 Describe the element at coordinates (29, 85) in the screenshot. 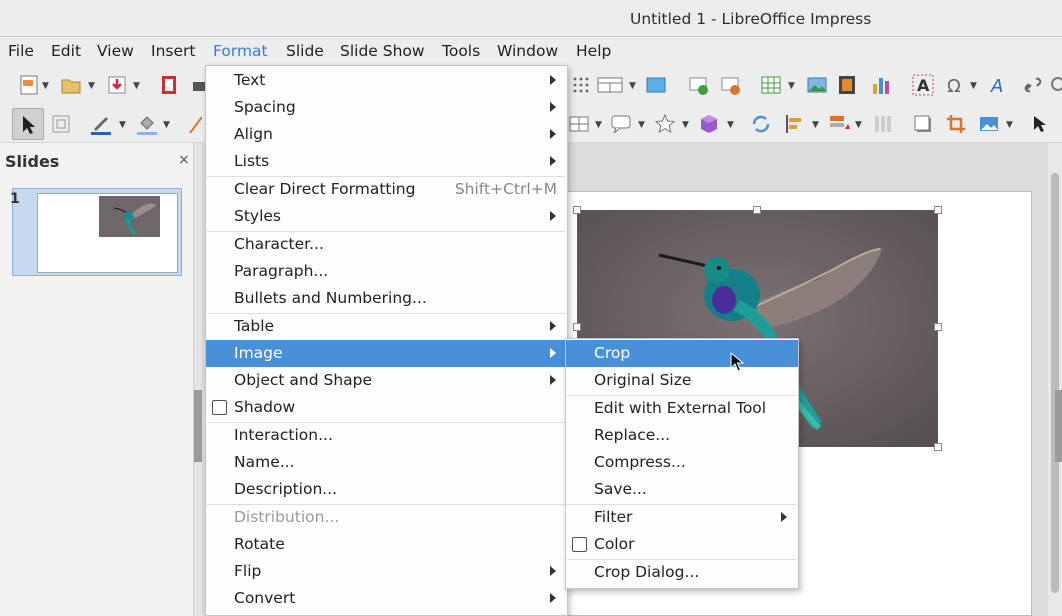

I see `new-document-icon` at that location.